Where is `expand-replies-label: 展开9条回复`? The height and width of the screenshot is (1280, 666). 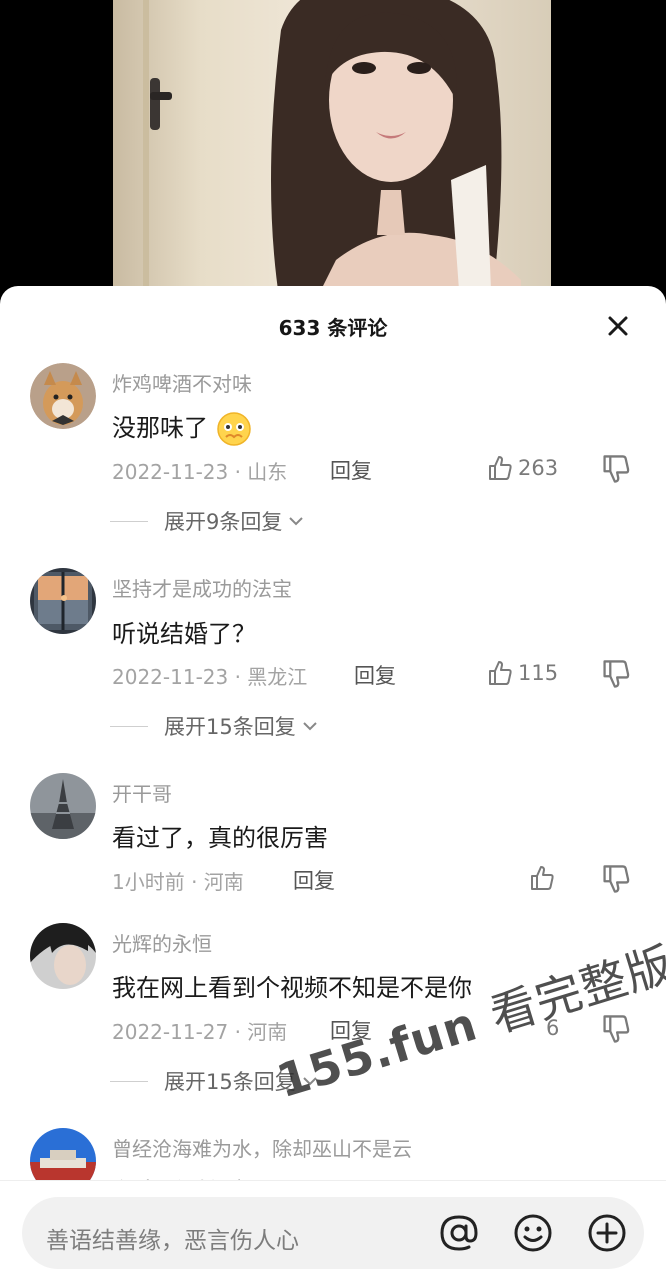 expand-replies-label: 展开9条回复 is located at coordinates (223, 522).